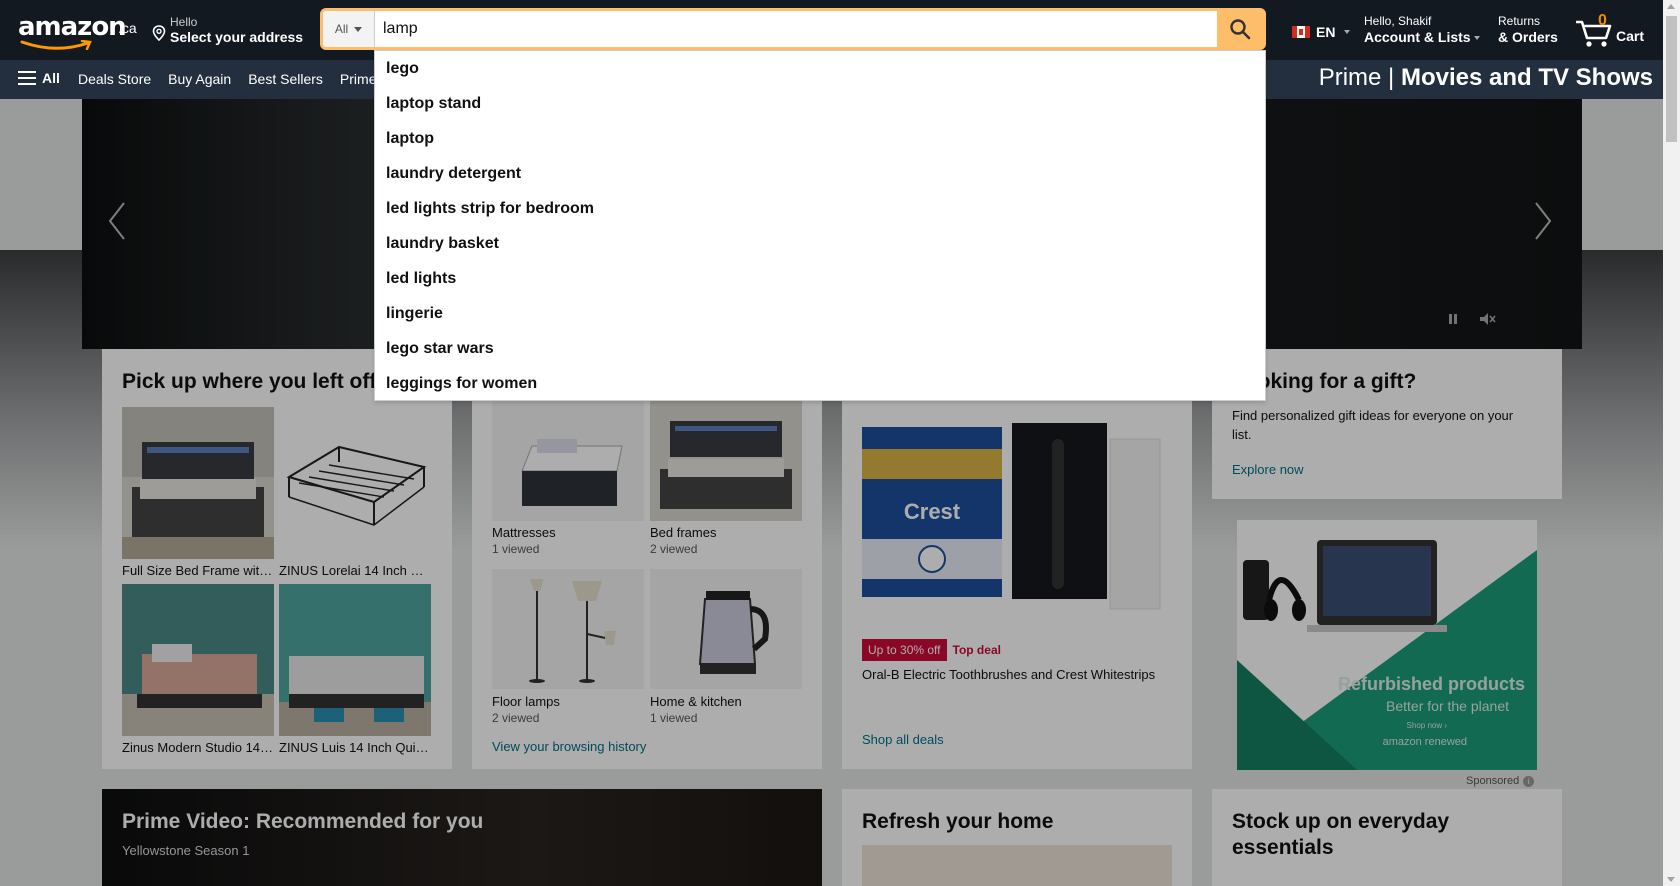 This screenshot has width=1680, height=886. I want to click on language-selector: EN, so click(1321, 32).